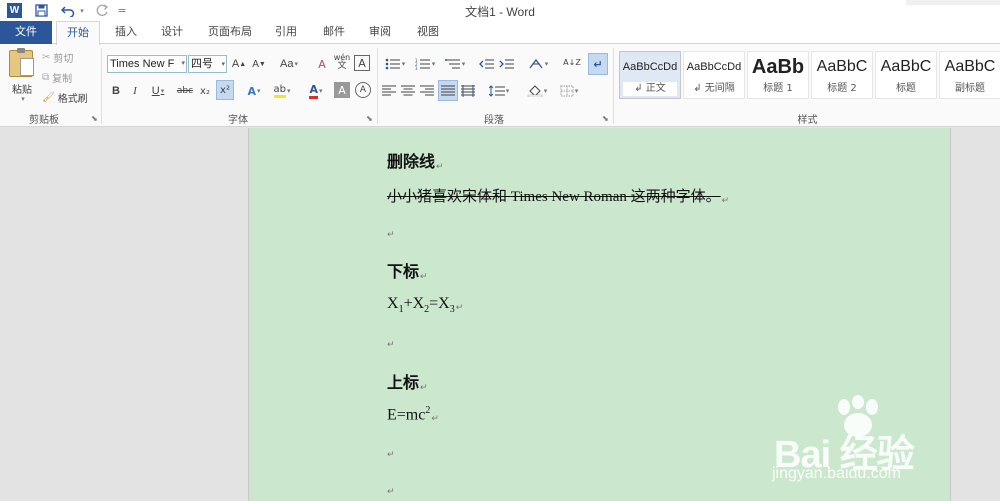 This screenshot has width=1000, height=501. Describe the element at coordinates (230, 32) in the screenshot. I see `tab-page-layout: 页面布局` at that location.